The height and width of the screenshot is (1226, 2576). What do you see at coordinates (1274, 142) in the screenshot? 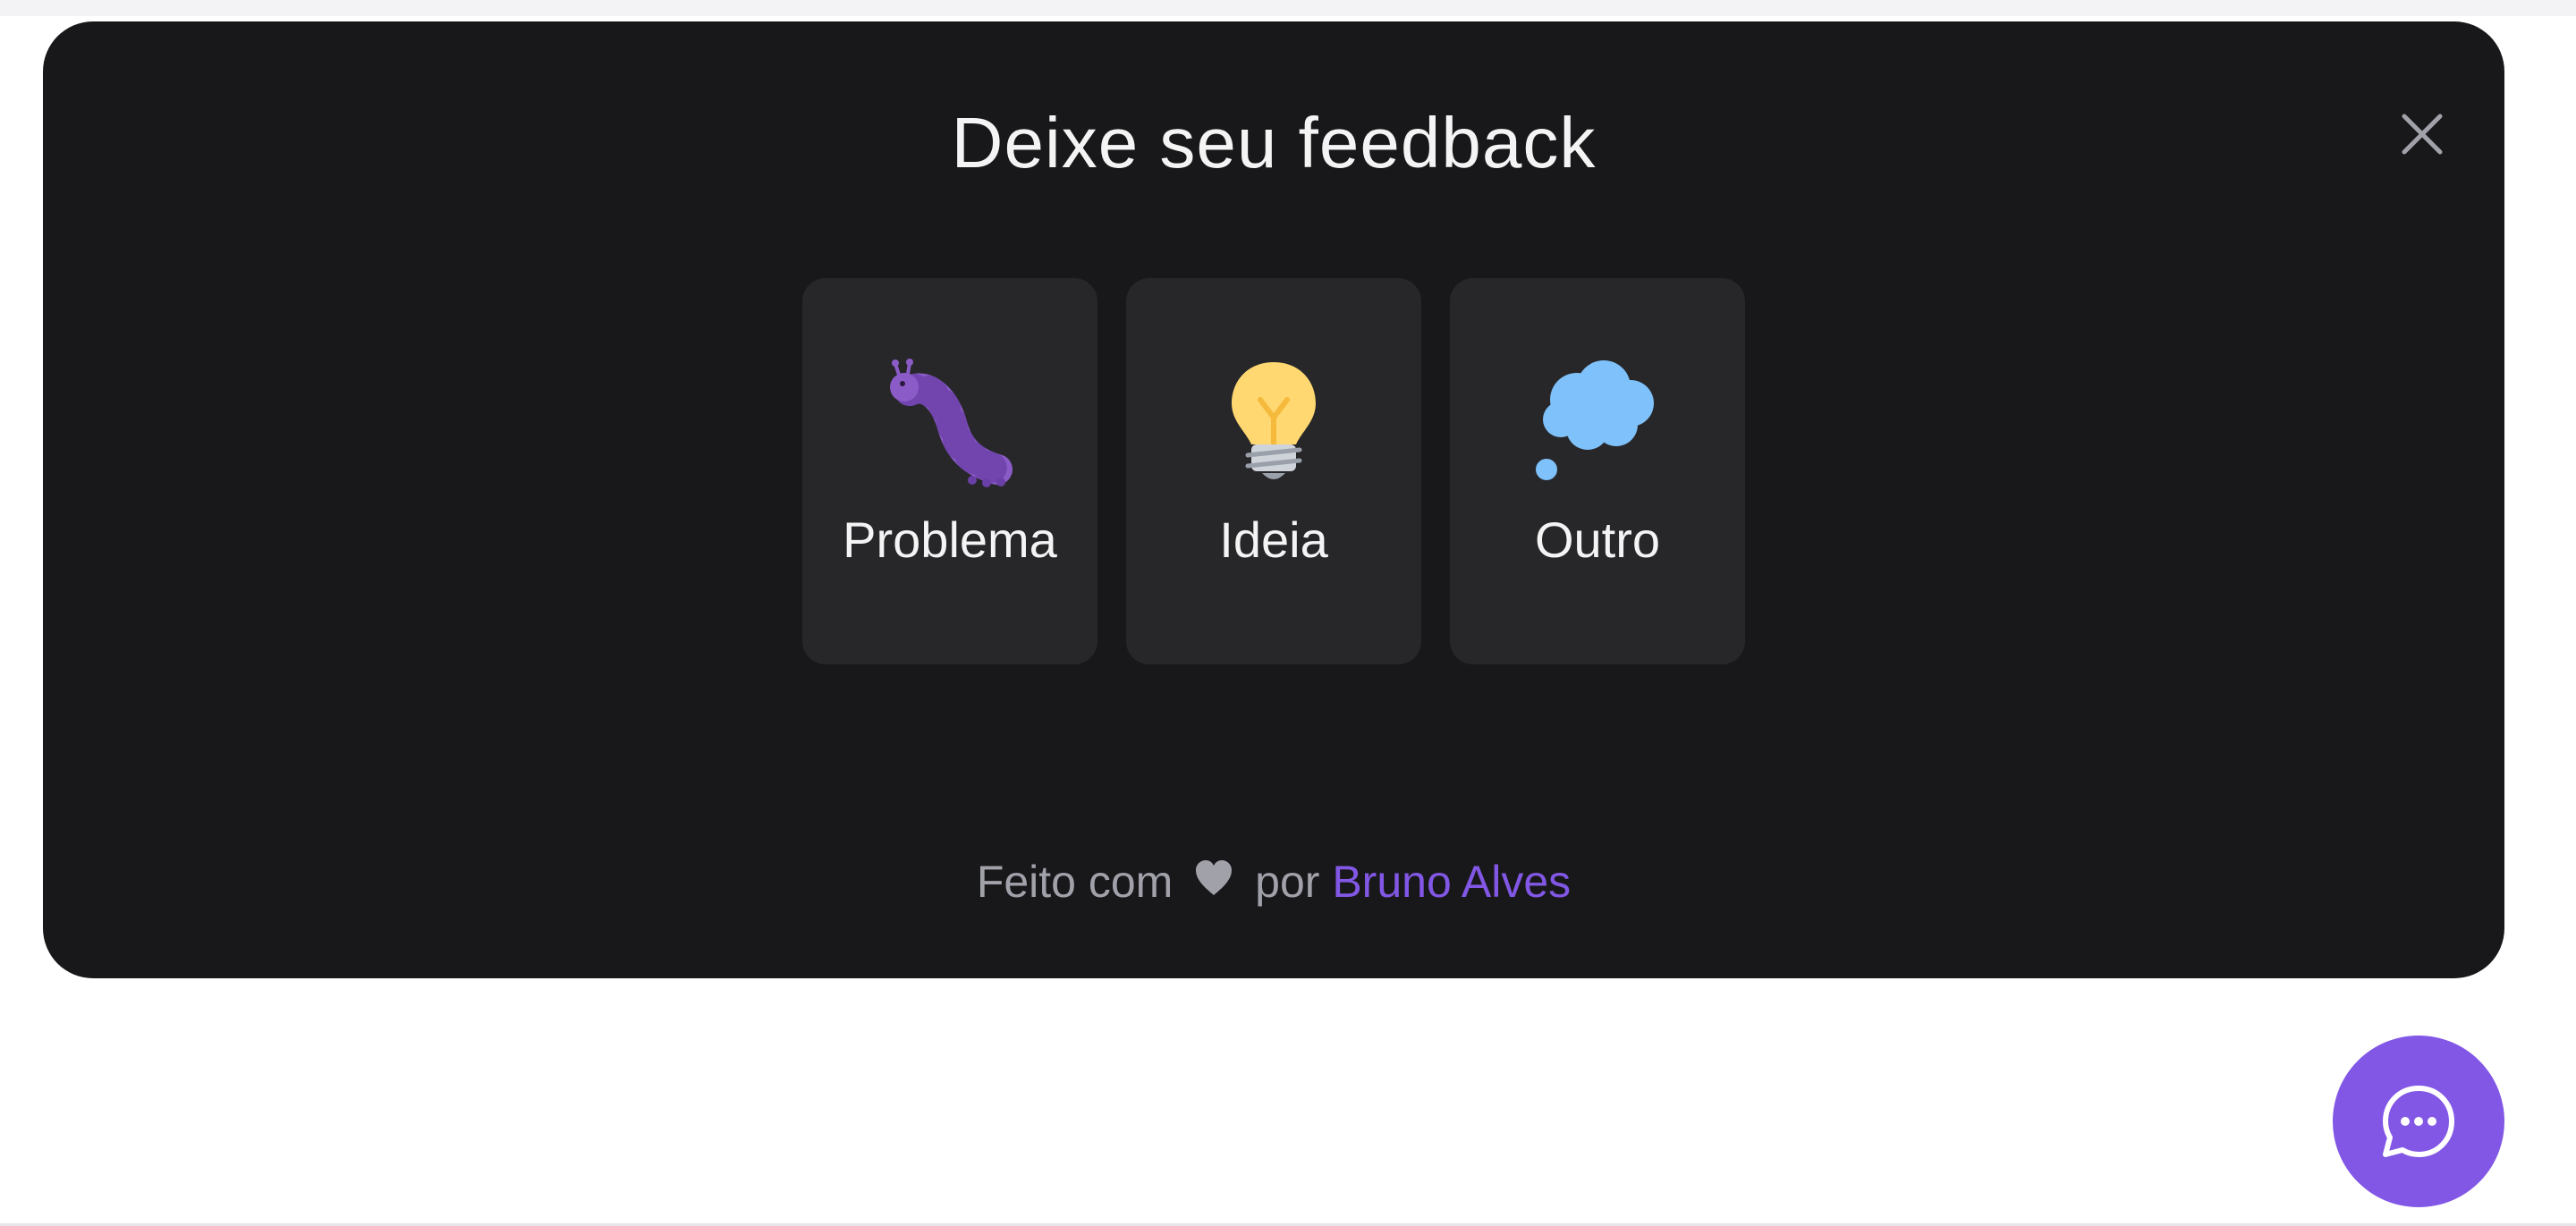
I see `widget-title: Deixe seu feedback` at bounding box center [1274, 142].